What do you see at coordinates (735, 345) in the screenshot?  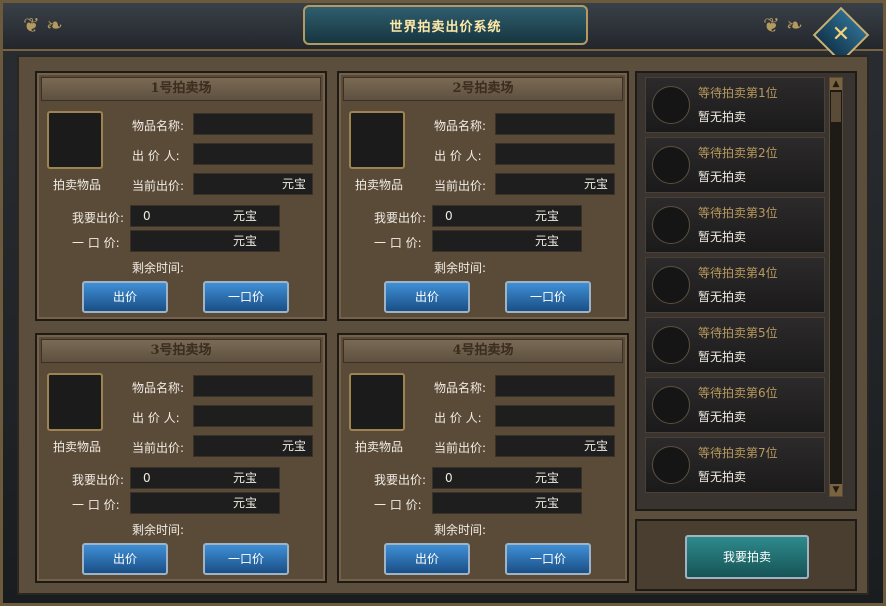 I see `queue-item: 等待拍卖第5位 暂无拍卖` at bounding box center [735, 345].